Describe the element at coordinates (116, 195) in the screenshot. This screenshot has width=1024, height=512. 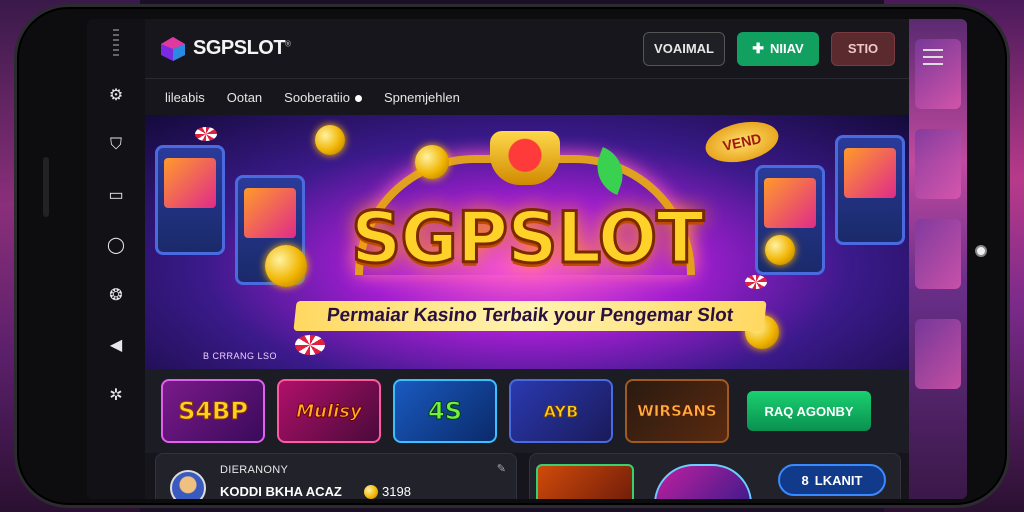
I see `monitor-icon: ▭` at that location.